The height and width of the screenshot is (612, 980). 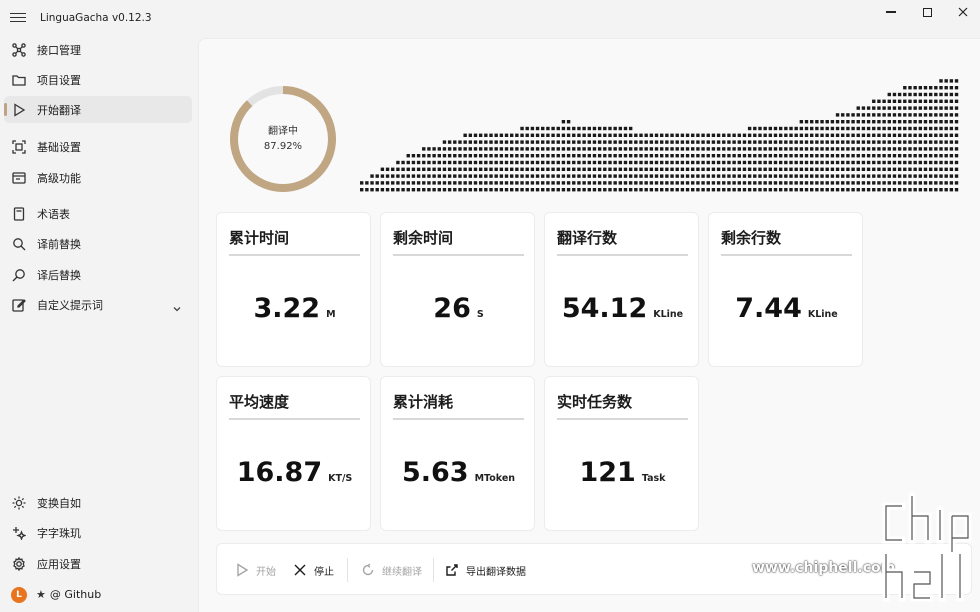 What do you see at coordinates (98, 109) in the screenshot?
I see `sidebar-item-start-translation: 开始翻译` at bounding box center [98, 109].